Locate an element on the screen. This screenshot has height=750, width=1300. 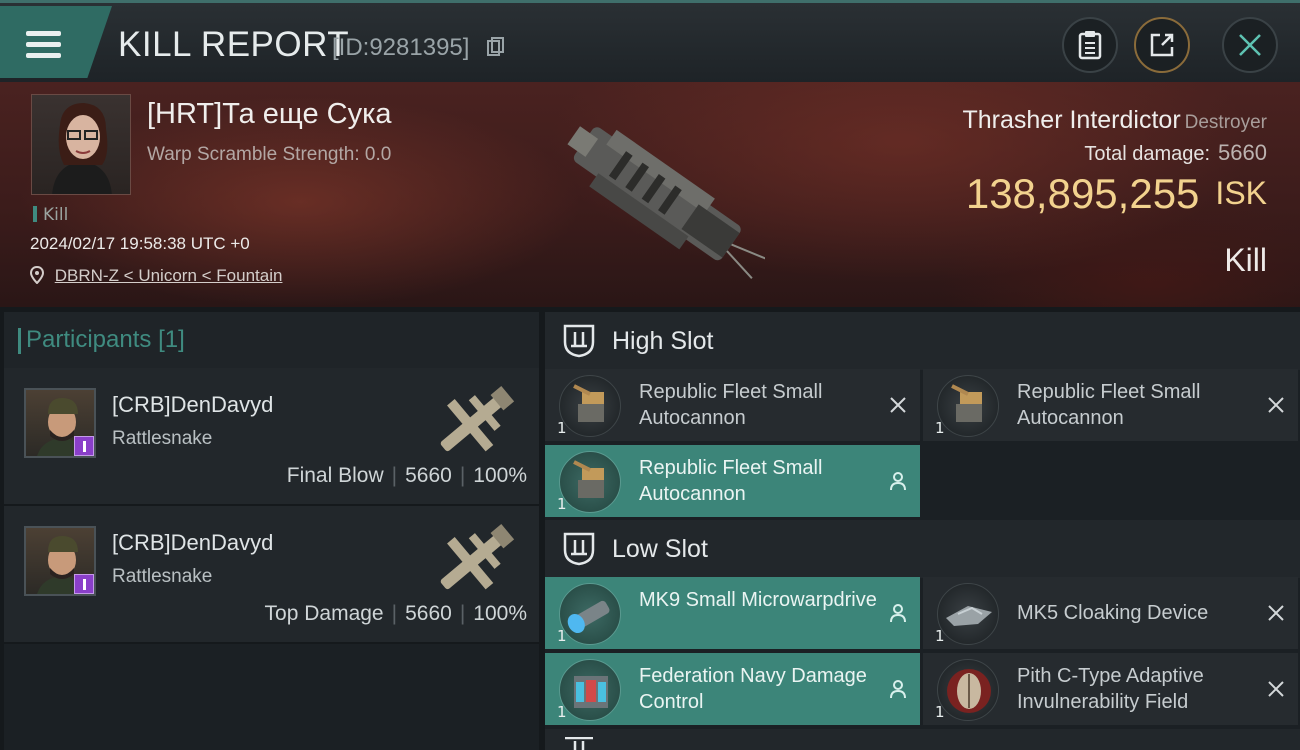
isk-value: 138,895,255 ISK is located at coordinates (1116, 194).